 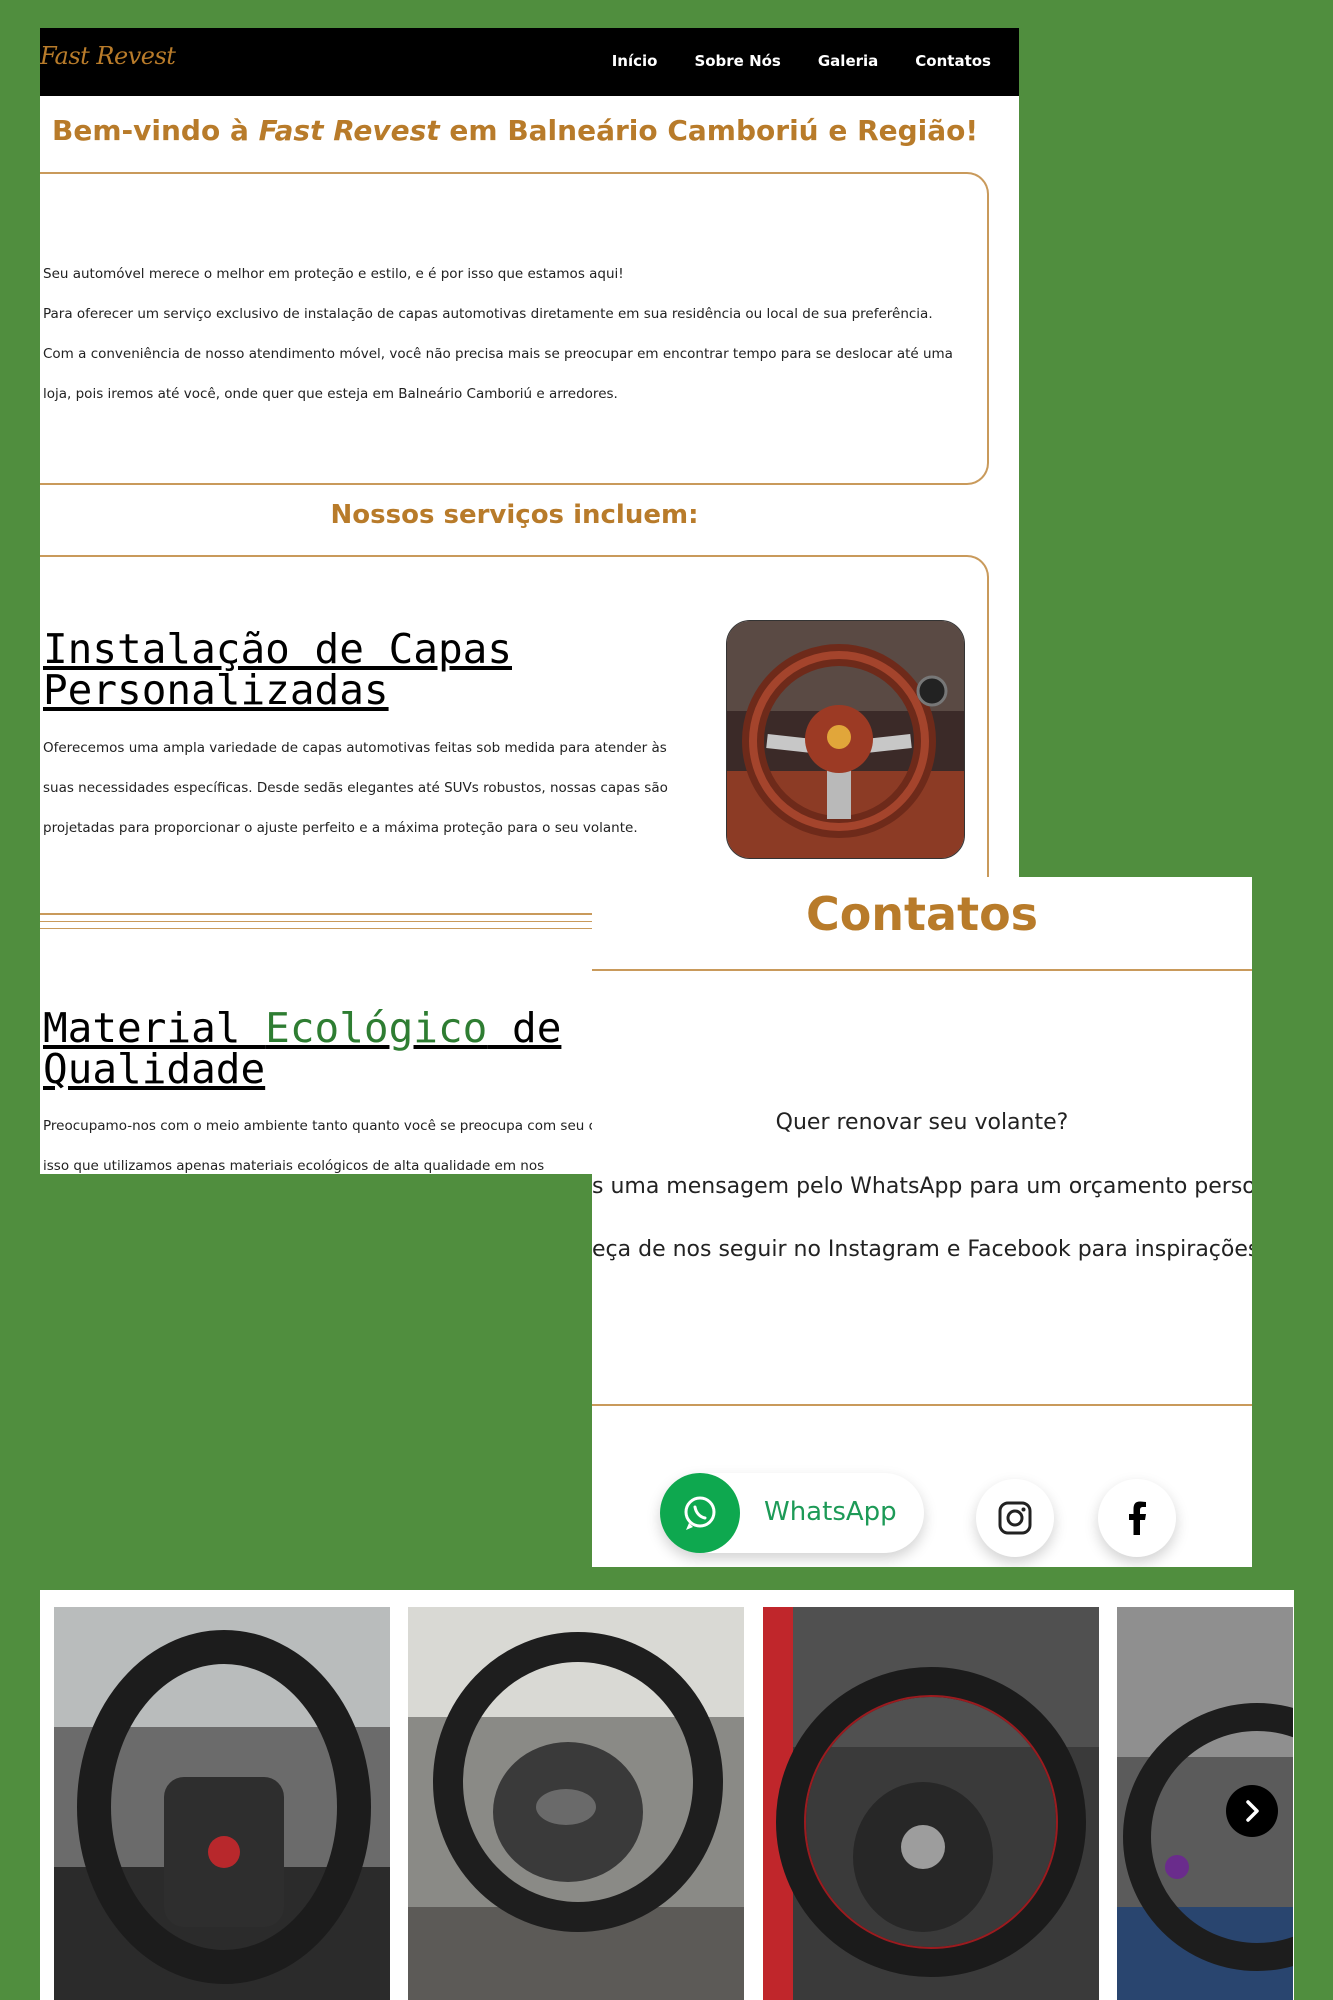 I want to click on service-title-material: Material Ecológico de Qualidade, so click(x=302, y=1049).